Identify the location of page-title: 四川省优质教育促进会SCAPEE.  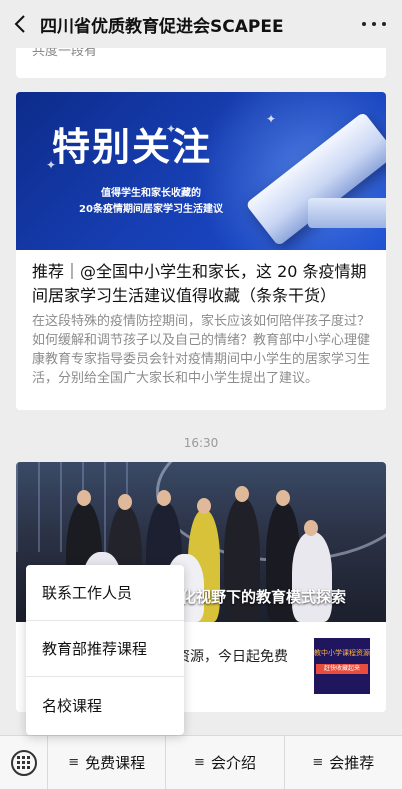
(162, 26).